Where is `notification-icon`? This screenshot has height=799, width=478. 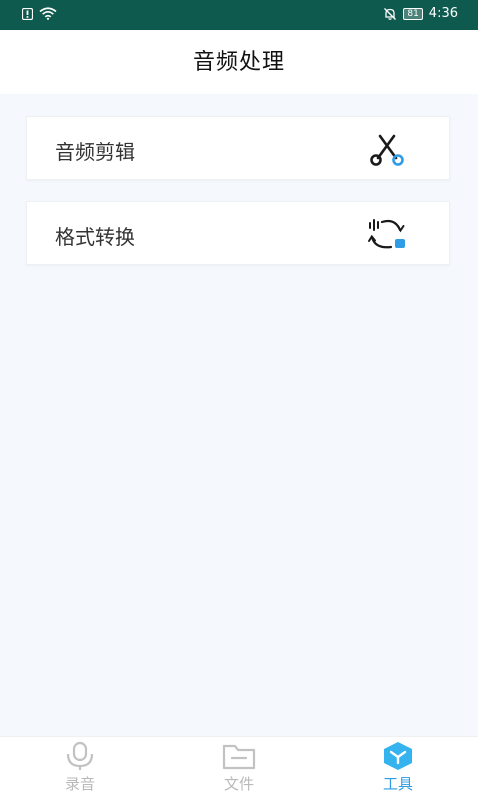 notification-icon is located at coordinates (27, 13).